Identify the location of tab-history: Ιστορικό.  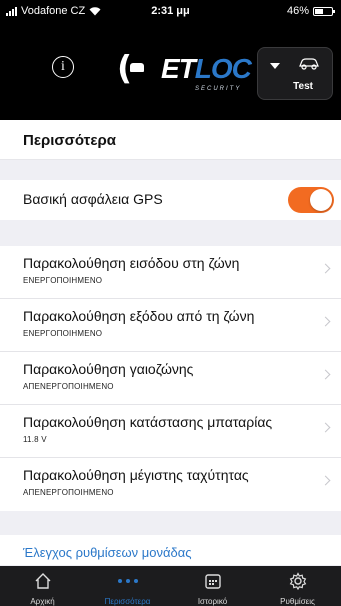
(212, 586).